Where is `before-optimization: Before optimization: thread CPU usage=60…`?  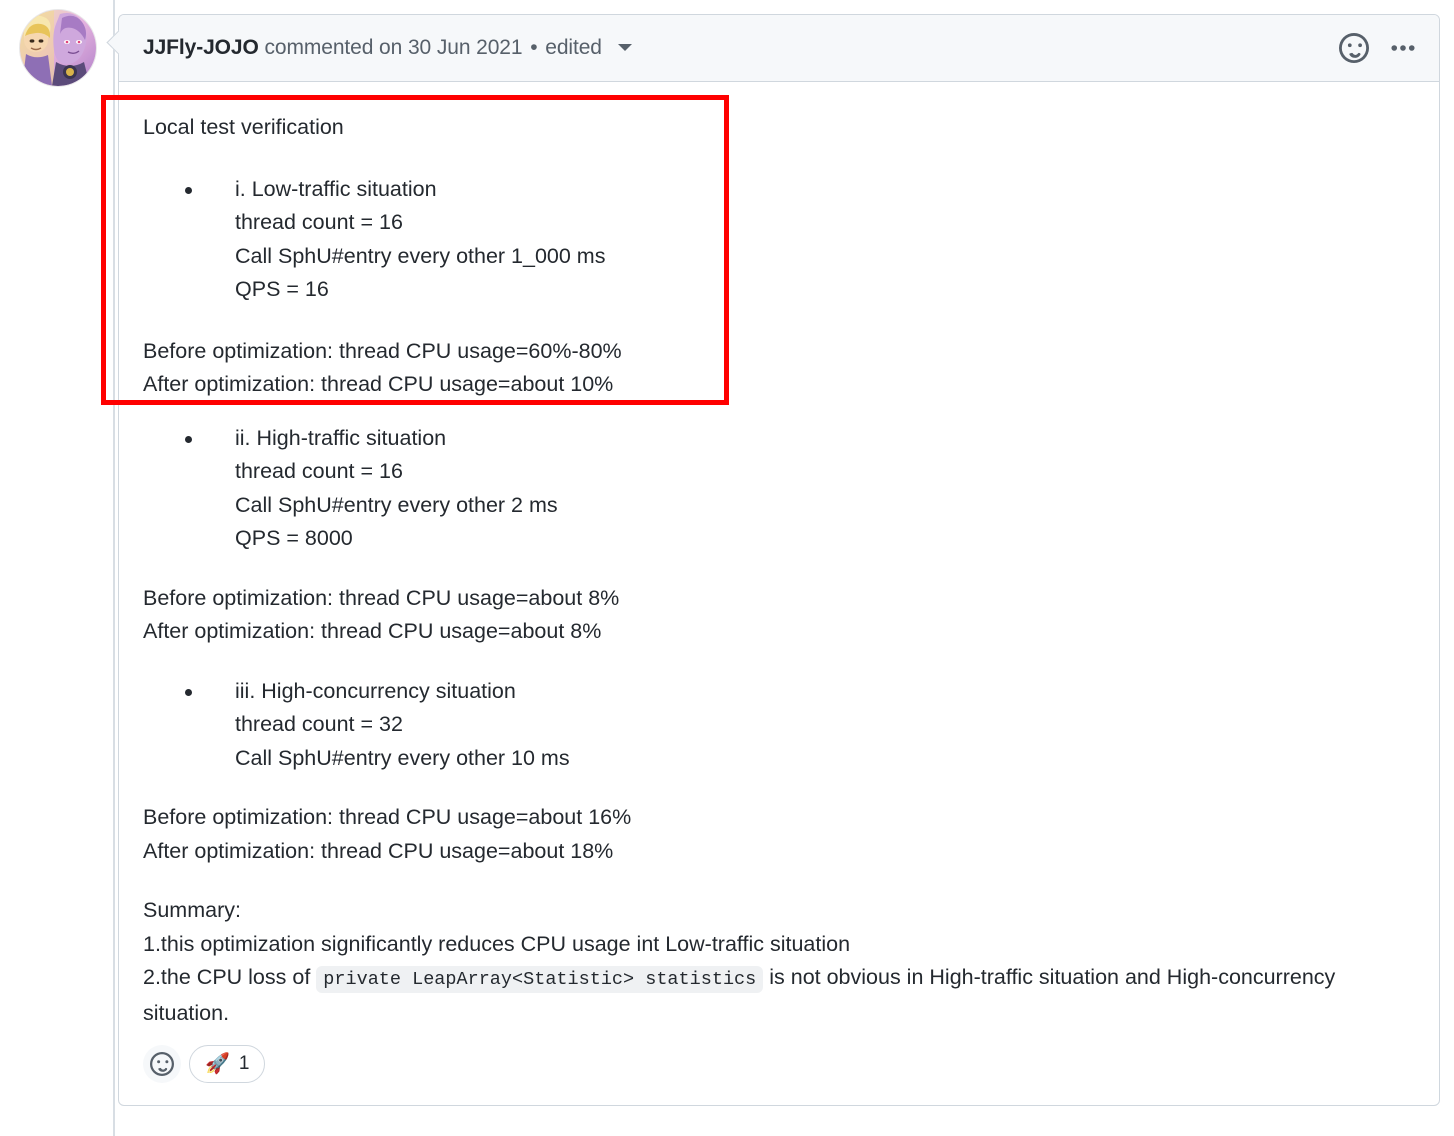
before-optimization: Before optimization: thread CPU usage=60… is located at coordinates (382, 350).